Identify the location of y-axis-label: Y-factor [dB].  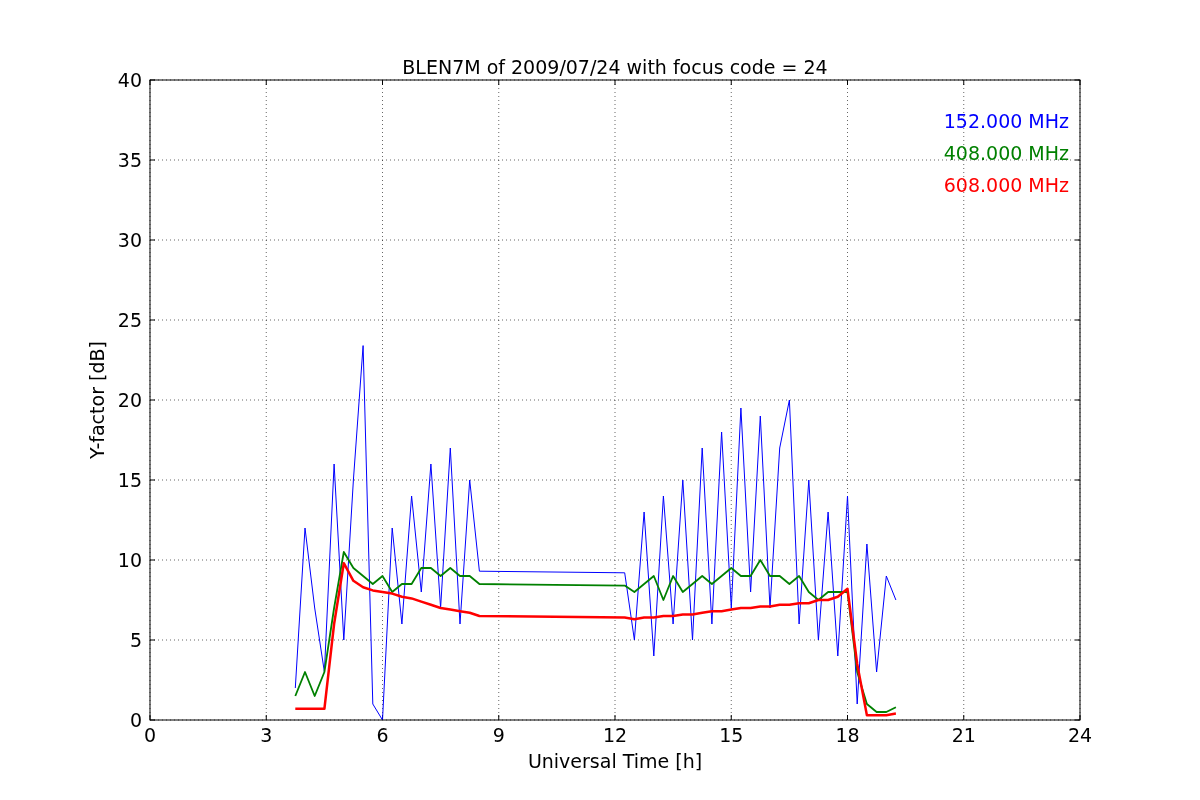
(97, 400).